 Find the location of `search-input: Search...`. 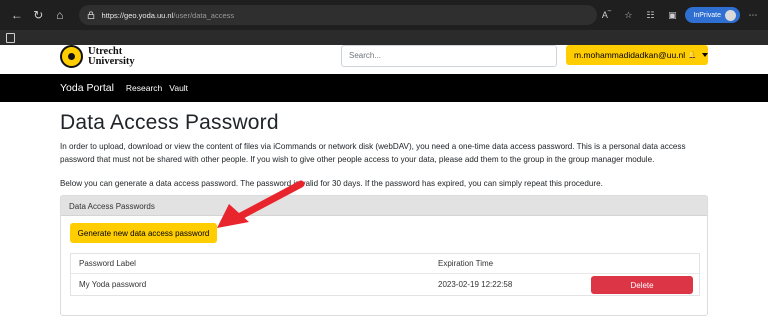

search-input: Search... is located at coordinates (449, 56).